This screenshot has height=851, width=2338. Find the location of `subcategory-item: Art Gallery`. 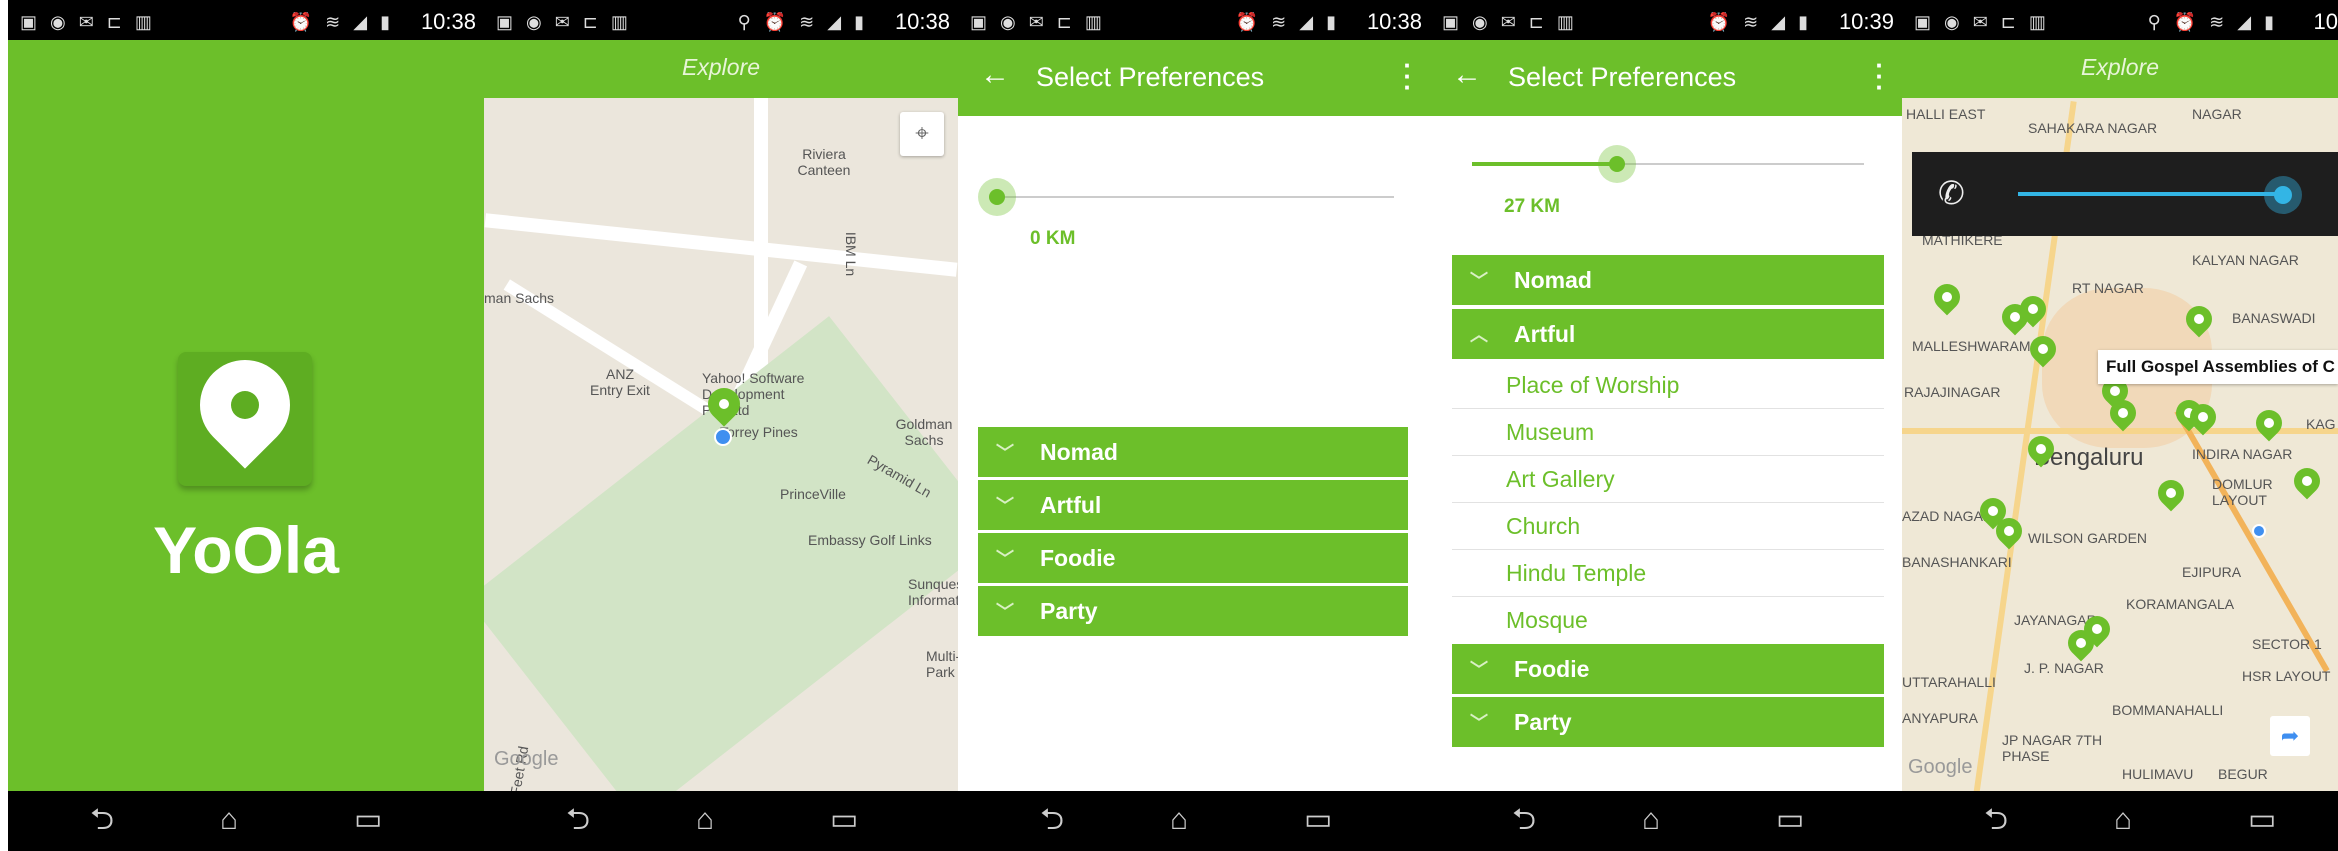

subcategory-item: Art Gallery is located at coordinates (1668, 479).